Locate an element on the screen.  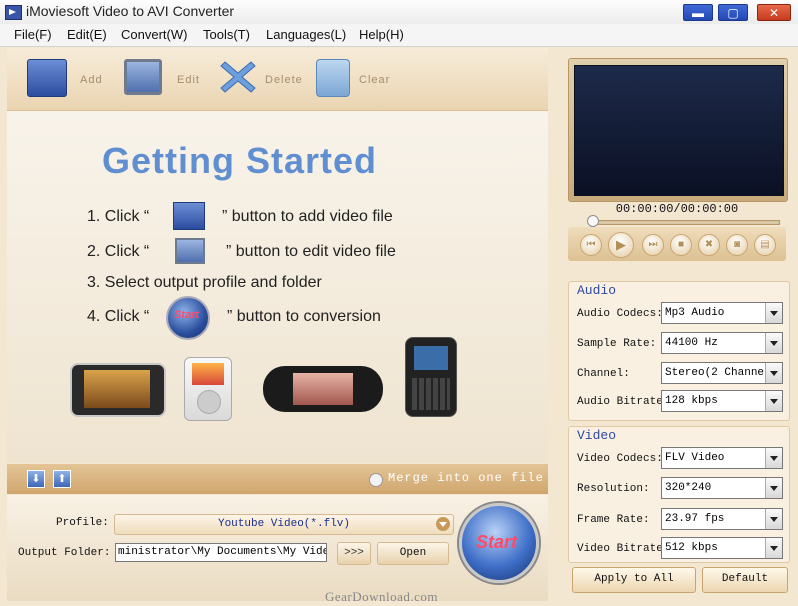
menu-file: File(F) is located at coordinates (33, 34).